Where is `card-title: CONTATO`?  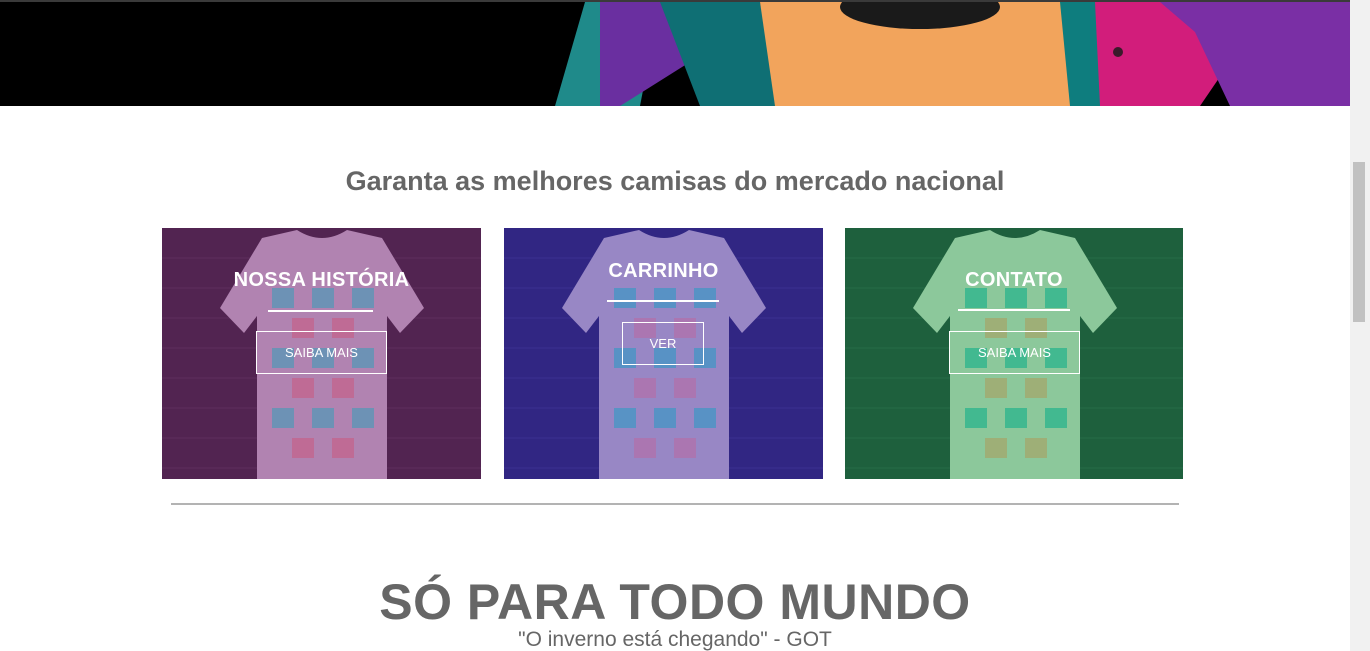 card-title: CONTATO is located at coordinates (1014, 280).